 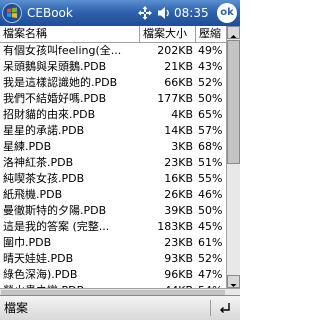 What do you see at coordinates (113, 115) in the screenshot?
I see `list-item: 招財貓的由來.PDB 4KB 65%` at bounding box center [113, 115].